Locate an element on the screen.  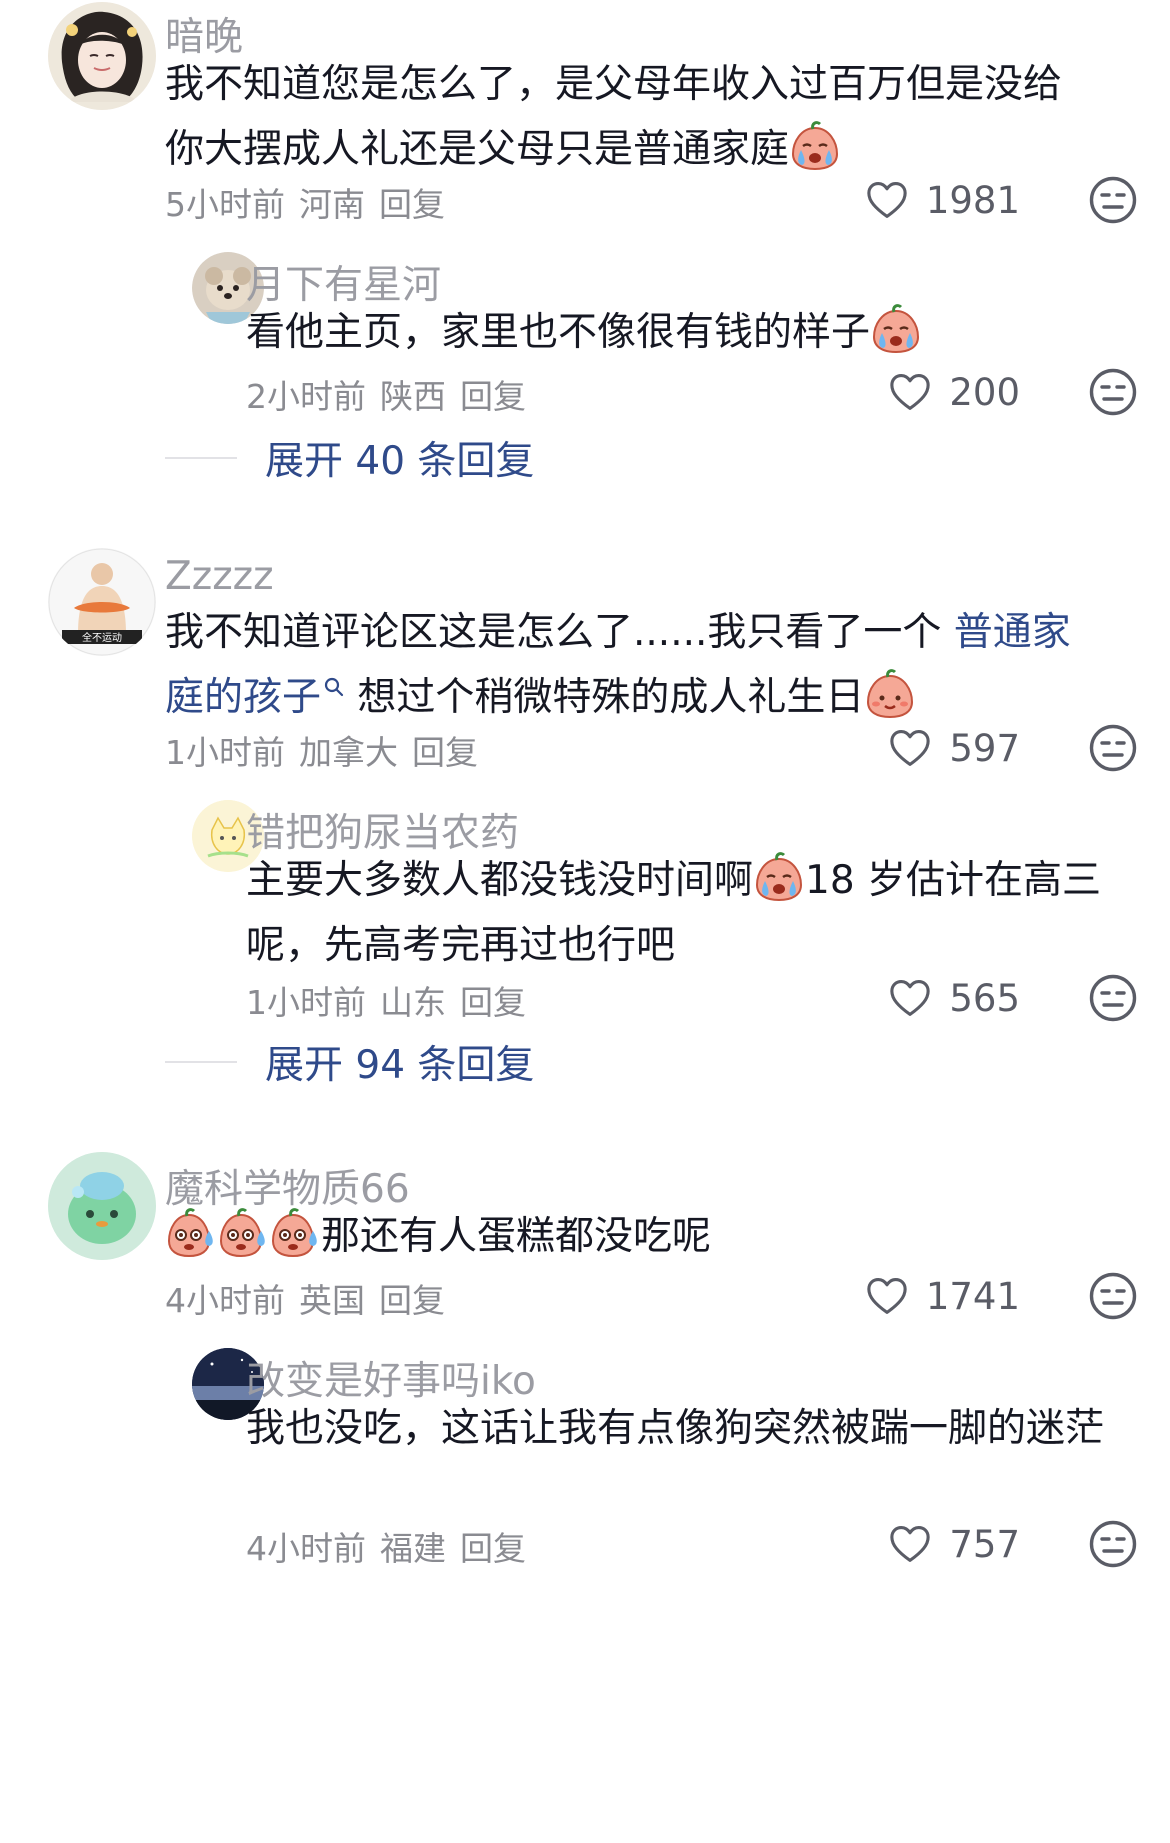
expand-replies-button: 展开 94 条回复 is located at coordinates (349, 1062).